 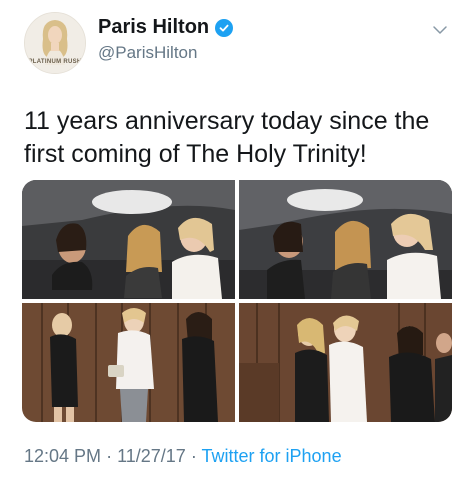 I want to click on tweet-meta: 12:04 PM · 11/27/17 · Twitter for iPhone, so click(x=183, y=456).